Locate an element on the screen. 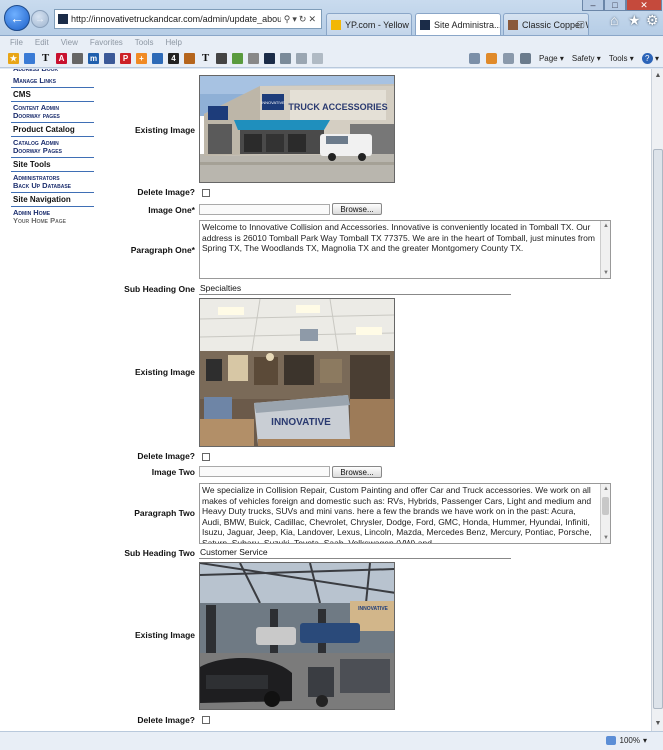 This screenshot has width=663, height=750. forward-button: → is located at coordinates (40, 19).